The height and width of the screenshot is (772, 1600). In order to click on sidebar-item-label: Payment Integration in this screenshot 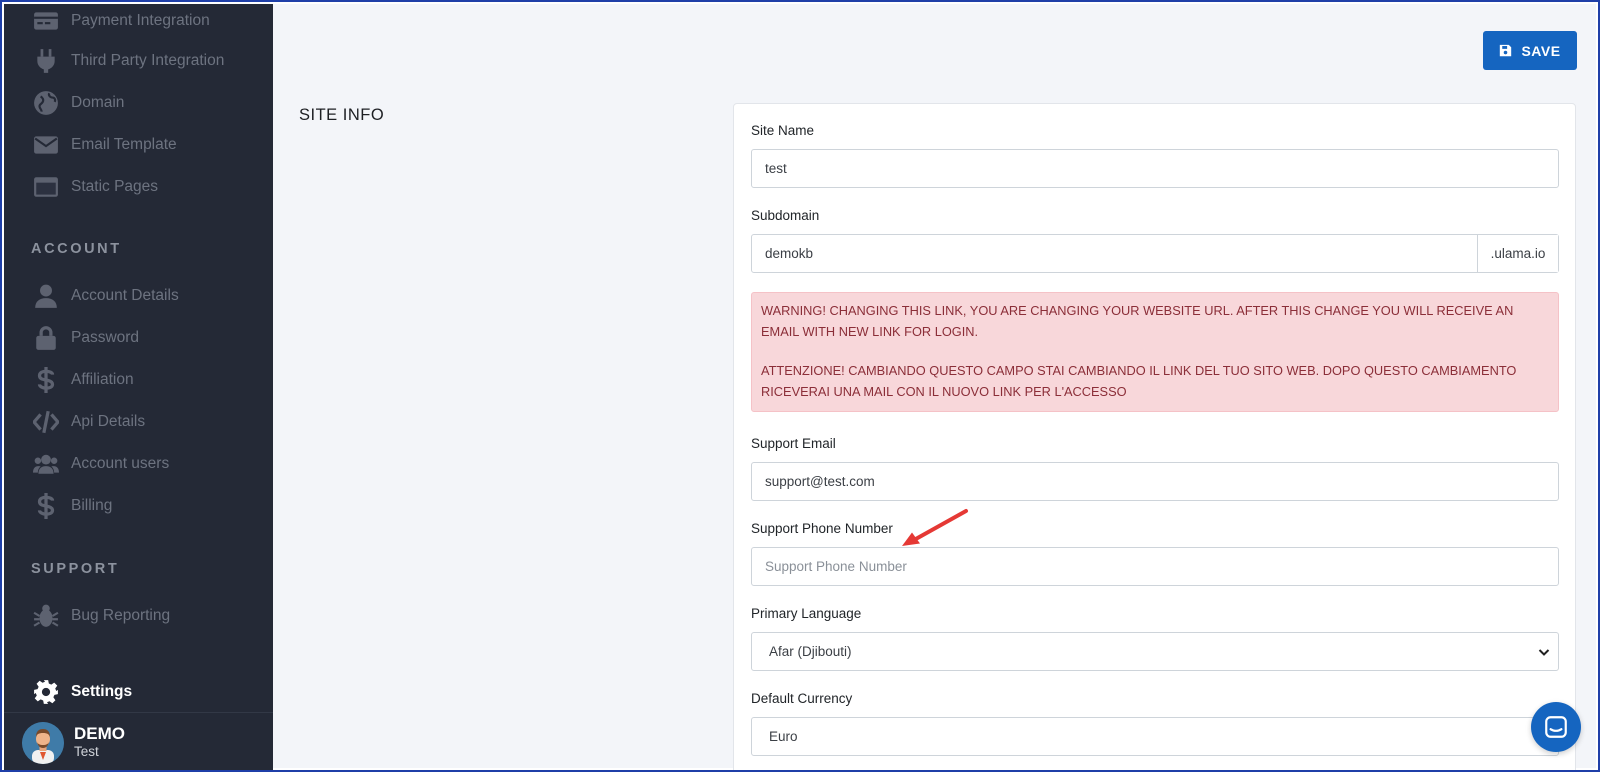, I will do `click(140, 20)`.